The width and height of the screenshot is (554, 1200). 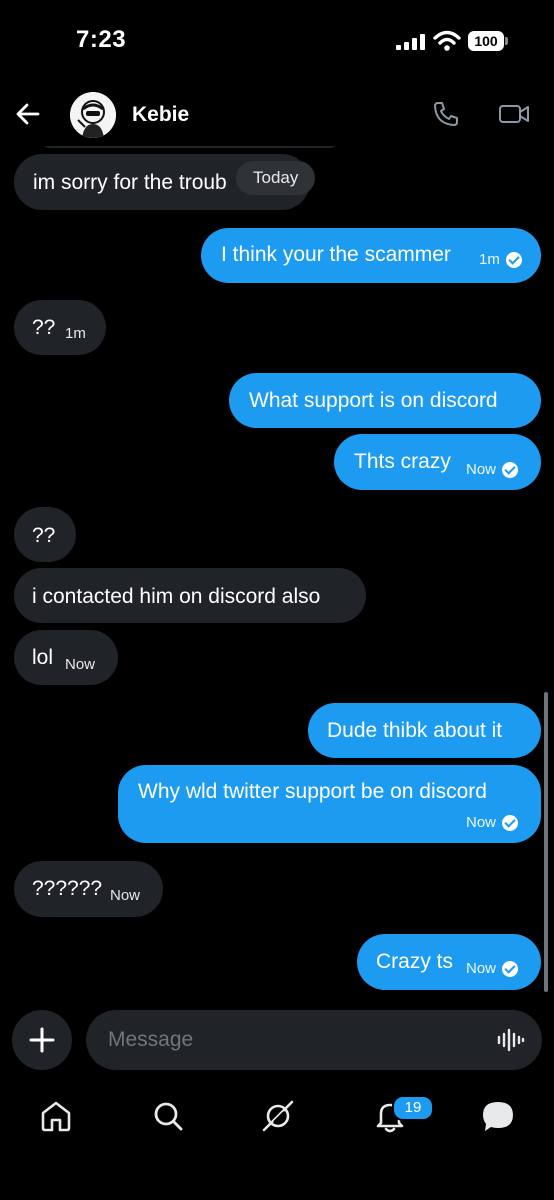 What do you see at coordinates (277, 40) in the screenshot?
I see `status-bar: 7:23 100` at bounding box center [277, 40].